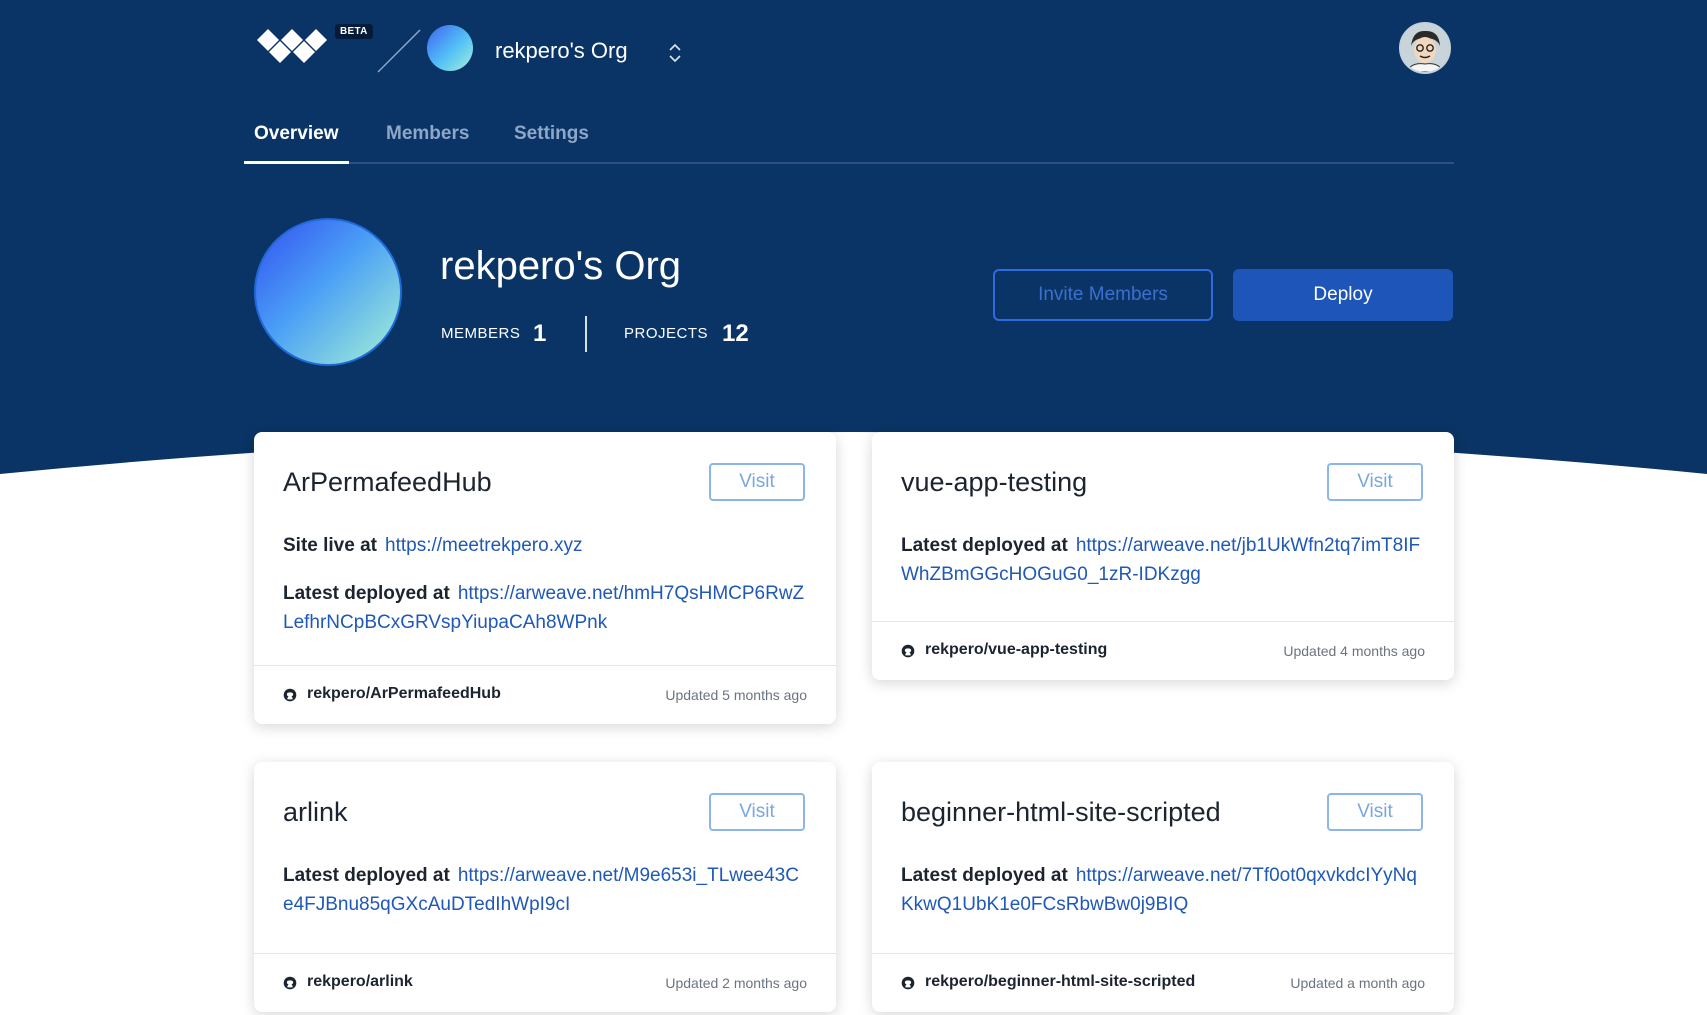  I want to click on projects-stat-value: 12, so click(735, 333).